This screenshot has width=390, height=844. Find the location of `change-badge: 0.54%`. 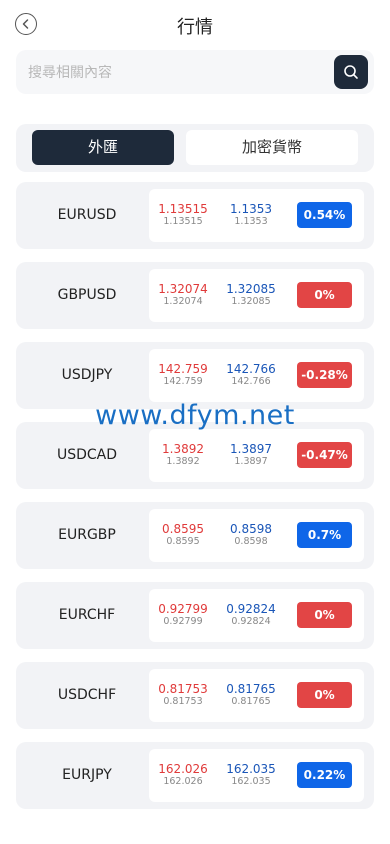

change-badge: 0.54% is located at coordinates (324, 215).